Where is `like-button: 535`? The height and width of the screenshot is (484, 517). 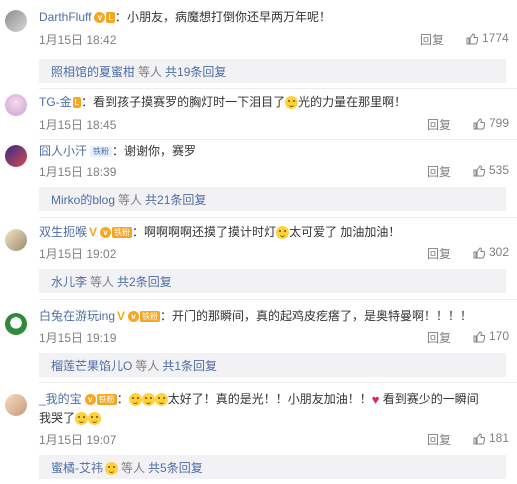 like-button: 535 is located at coordinates (491, 170).